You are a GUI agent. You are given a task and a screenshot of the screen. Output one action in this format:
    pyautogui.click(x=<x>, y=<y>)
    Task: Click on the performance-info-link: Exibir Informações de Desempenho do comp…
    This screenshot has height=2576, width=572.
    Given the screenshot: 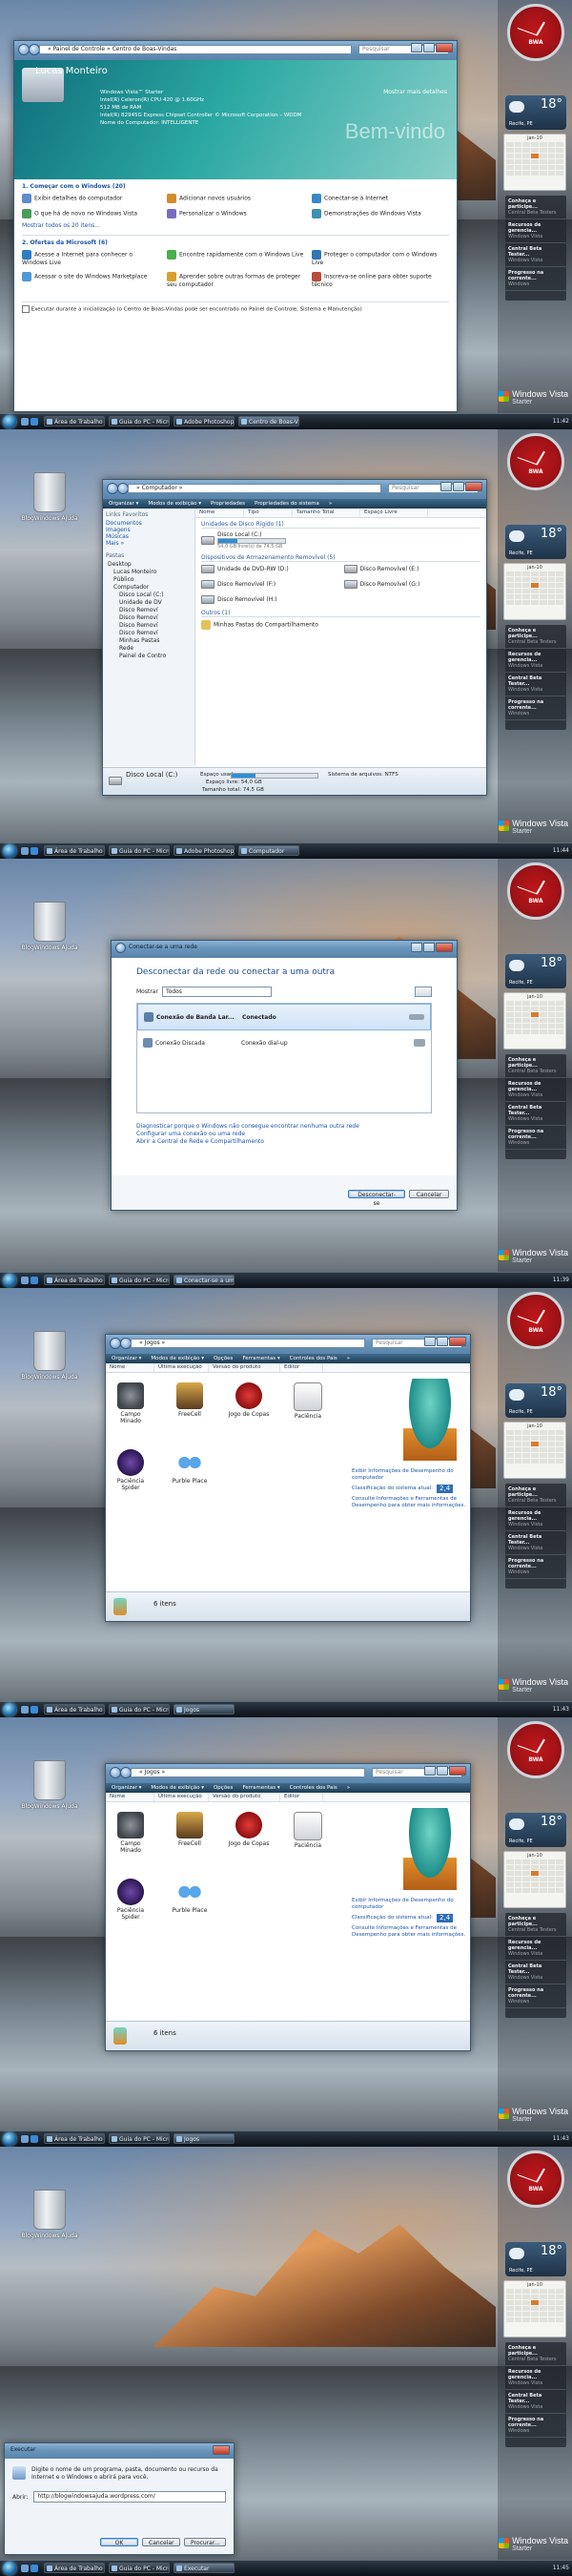 What is the action you would take?
    pyautogui.click(x=409, y=1475)
    